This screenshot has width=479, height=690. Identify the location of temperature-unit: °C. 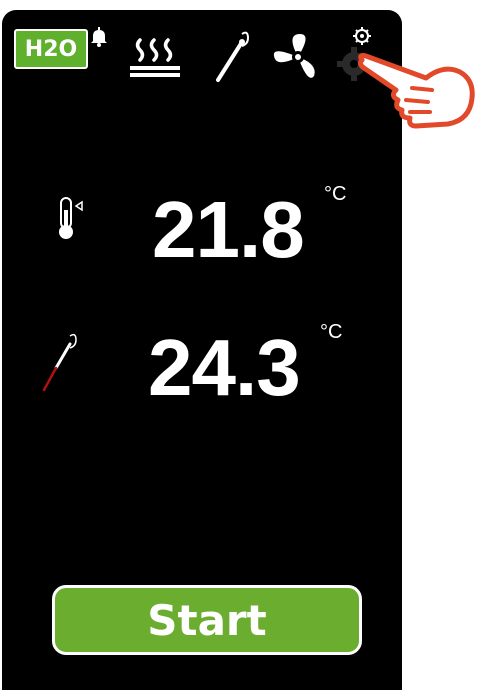
(335, 194).